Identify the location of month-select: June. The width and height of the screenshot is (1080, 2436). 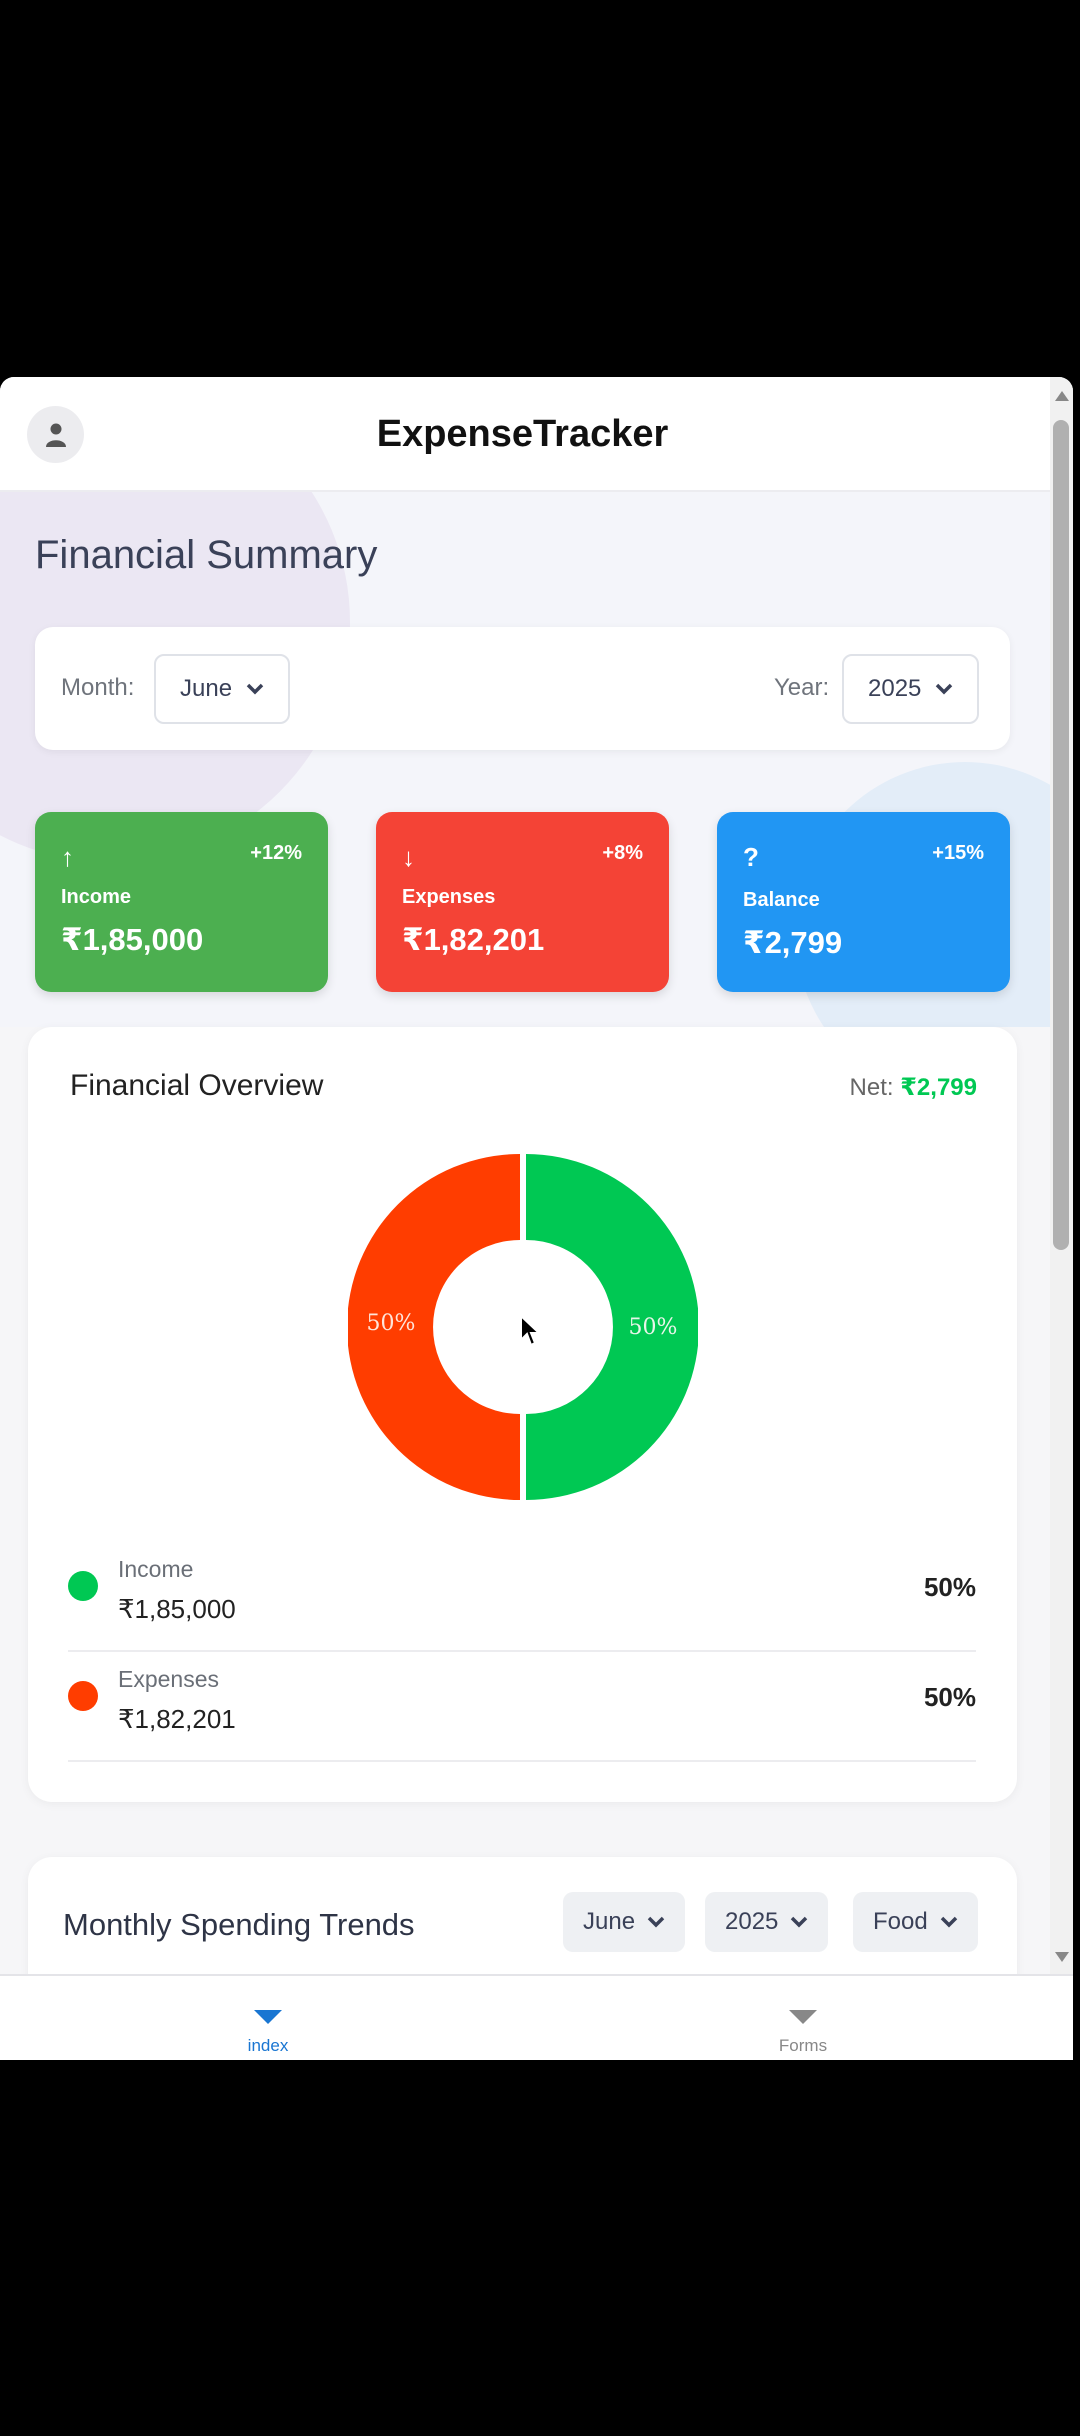
(222, 689).